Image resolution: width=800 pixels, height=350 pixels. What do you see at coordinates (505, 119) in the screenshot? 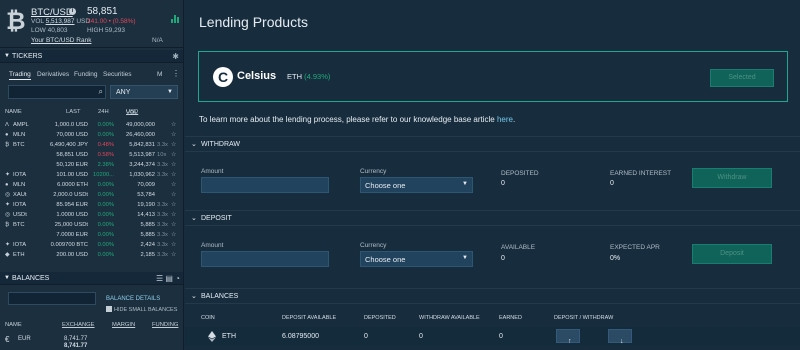
I see `knowledge-base-link: here` at bounding box center [505, 119].